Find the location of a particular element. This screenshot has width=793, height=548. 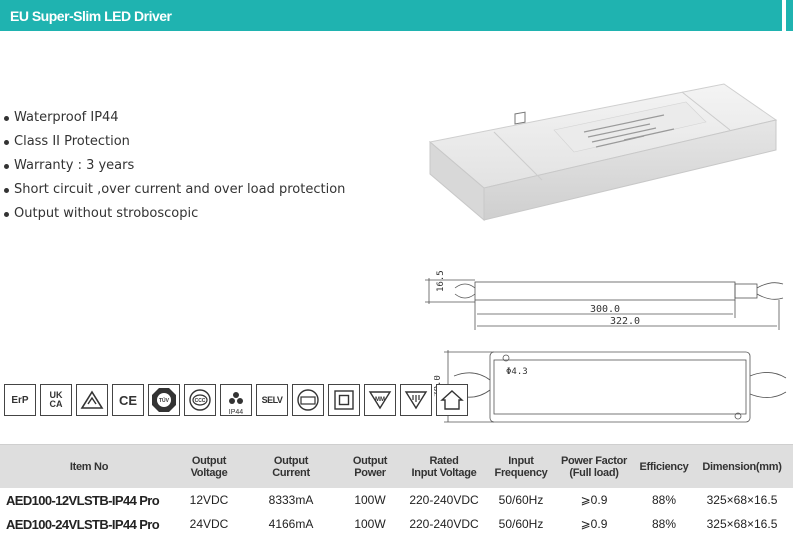

erp-cert-icon: ErP is located at coordinates (20, 400).